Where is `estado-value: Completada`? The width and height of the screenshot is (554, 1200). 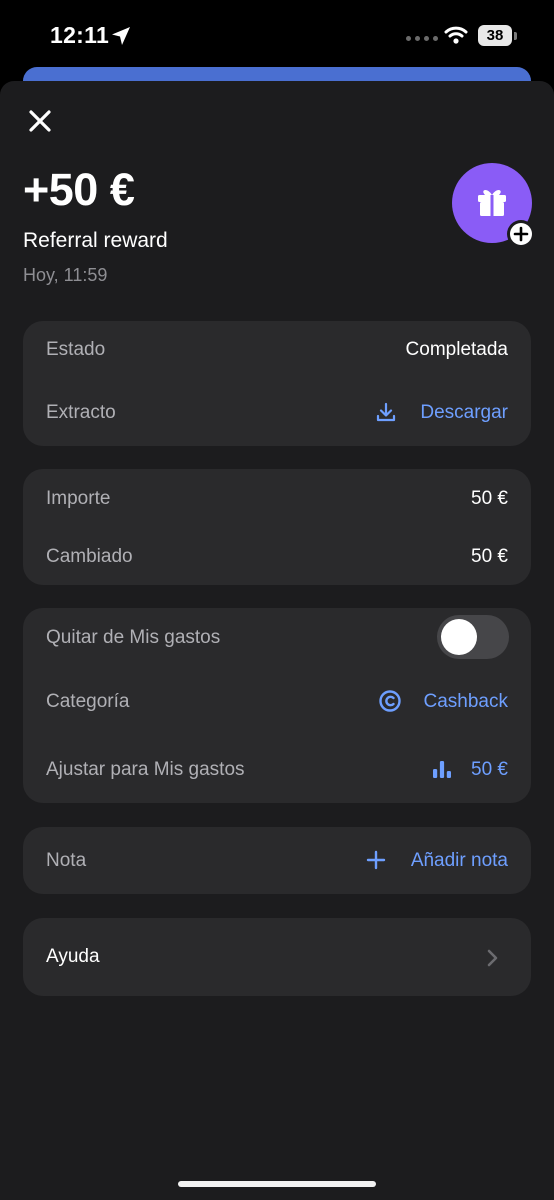 estado-value: Completada is located at coordinates (456, 349).